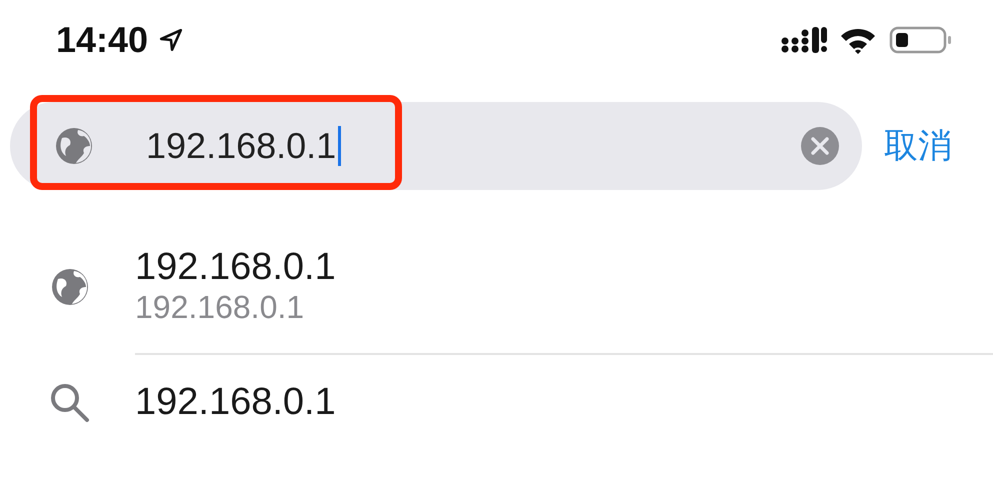 This screenshot has height=501, width=993. What do you see at coordinates (804, 40) in the screenshot?
I see `signal-icon` at bounding box center [804, 40].